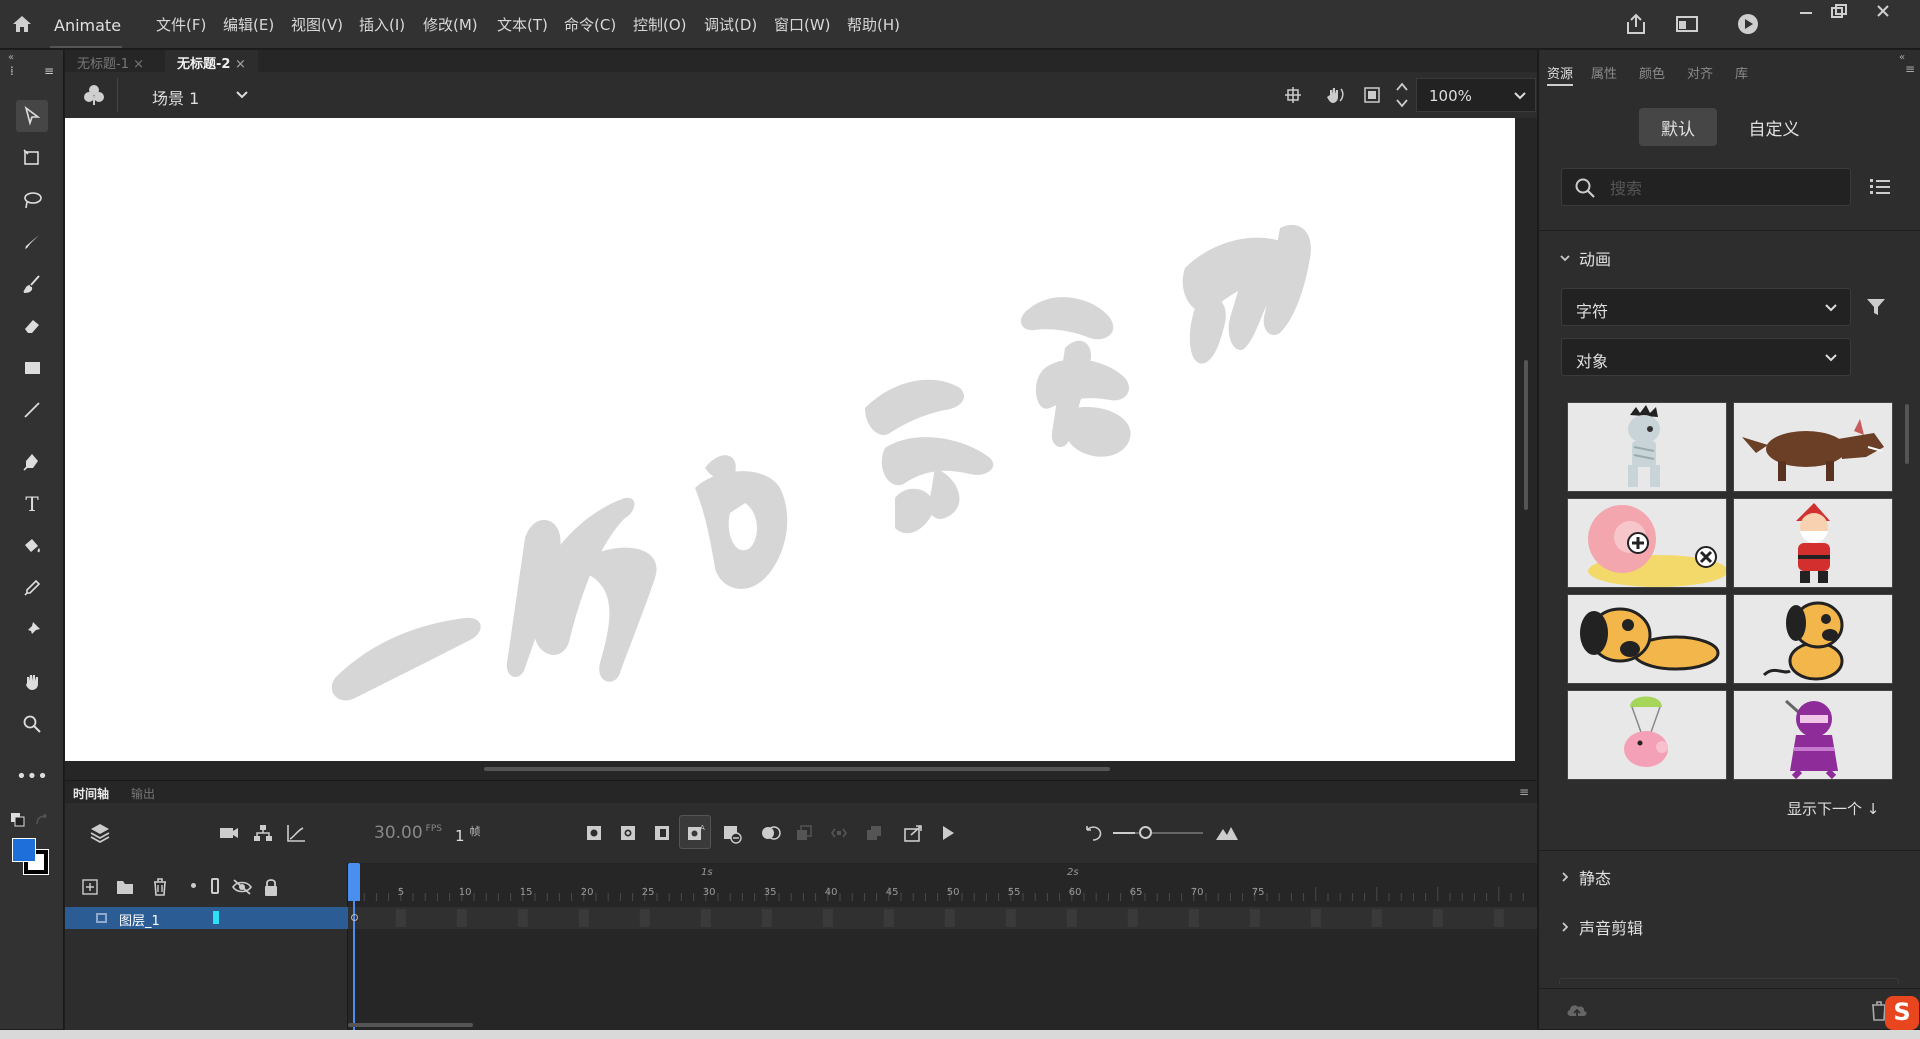  I want to click on test-movie-icon, so click(1748, 24).